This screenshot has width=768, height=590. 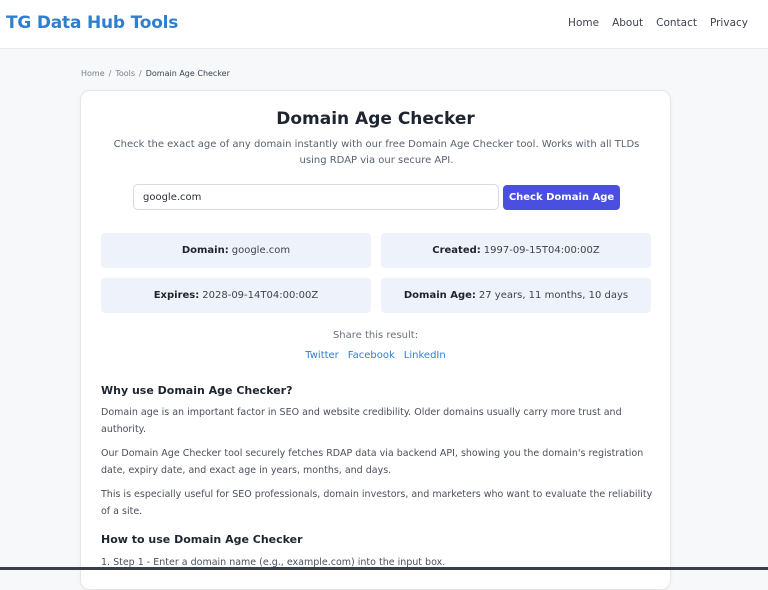 I want to click on share-links: Twitter Facebook LinkedIn, so click(x=375, y=355).